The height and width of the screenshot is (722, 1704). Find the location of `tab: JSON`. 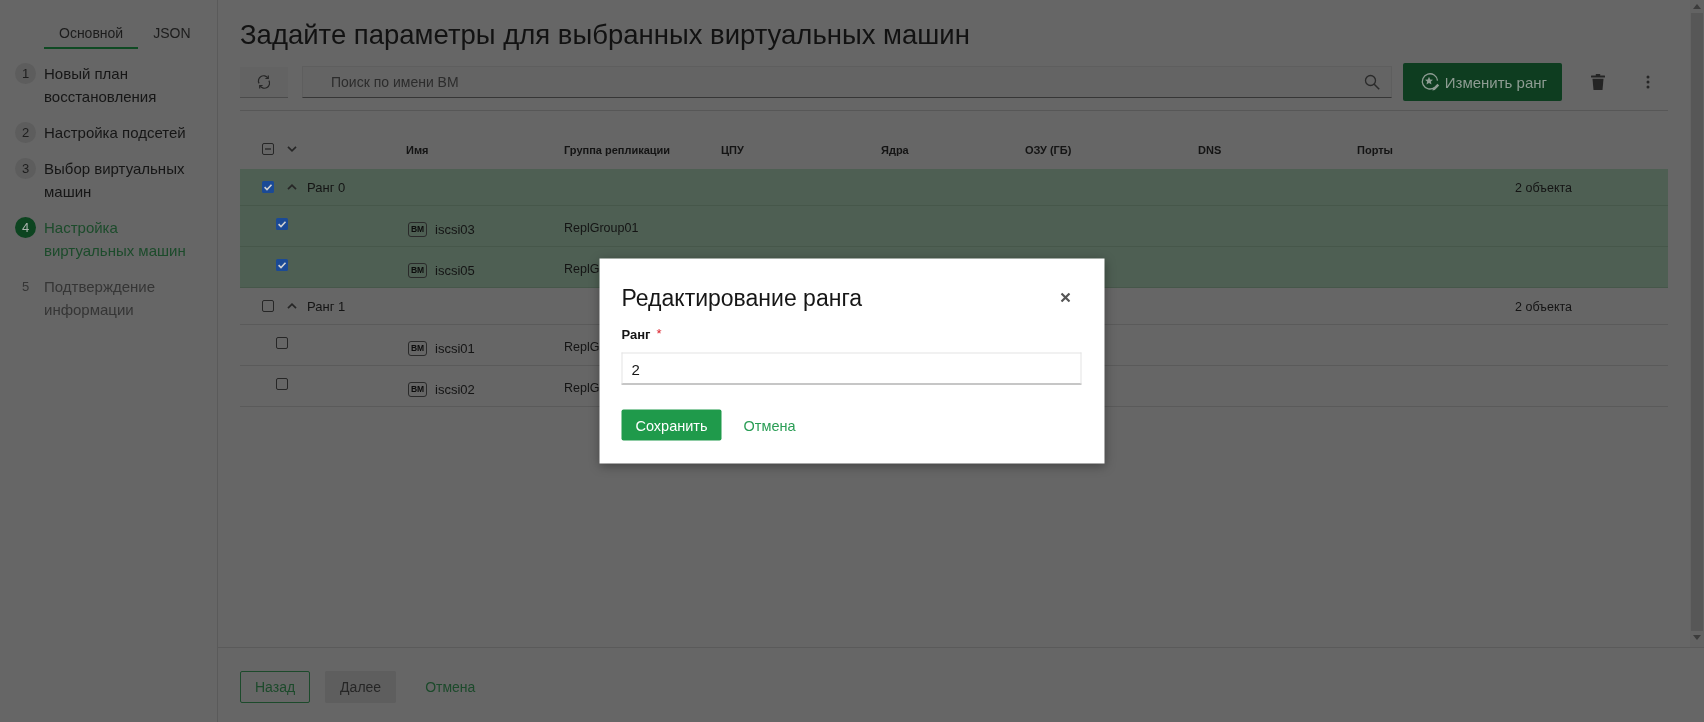

tab: JSON is located at coordinates (172, 33).